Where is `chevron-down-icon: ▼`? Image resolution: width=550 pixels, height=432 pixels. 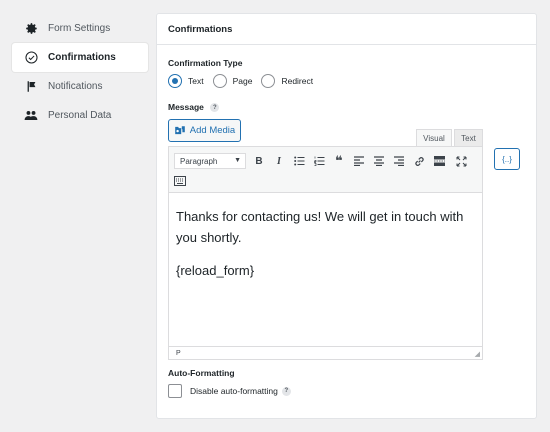
chevron-down-icon: ▼ is located at coordinates (237, 160).